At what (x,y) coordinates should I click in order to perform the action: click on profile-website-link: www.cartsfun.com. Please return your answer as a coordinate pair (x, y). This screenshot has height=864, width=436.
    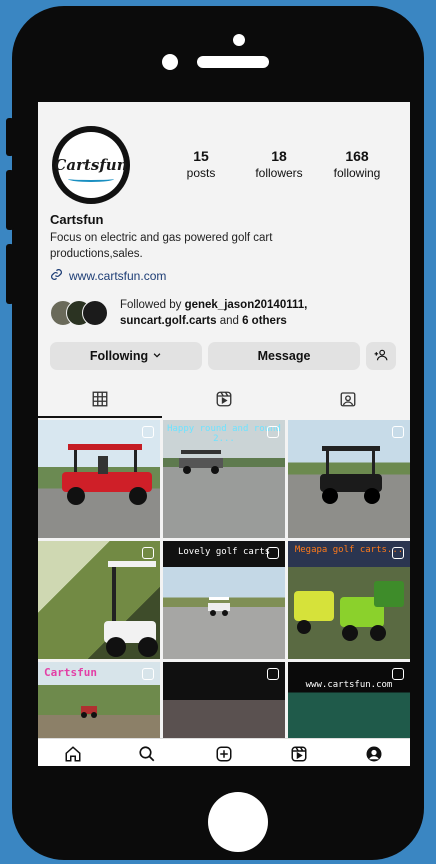
    Looking at the image, I should click on (108, 276).